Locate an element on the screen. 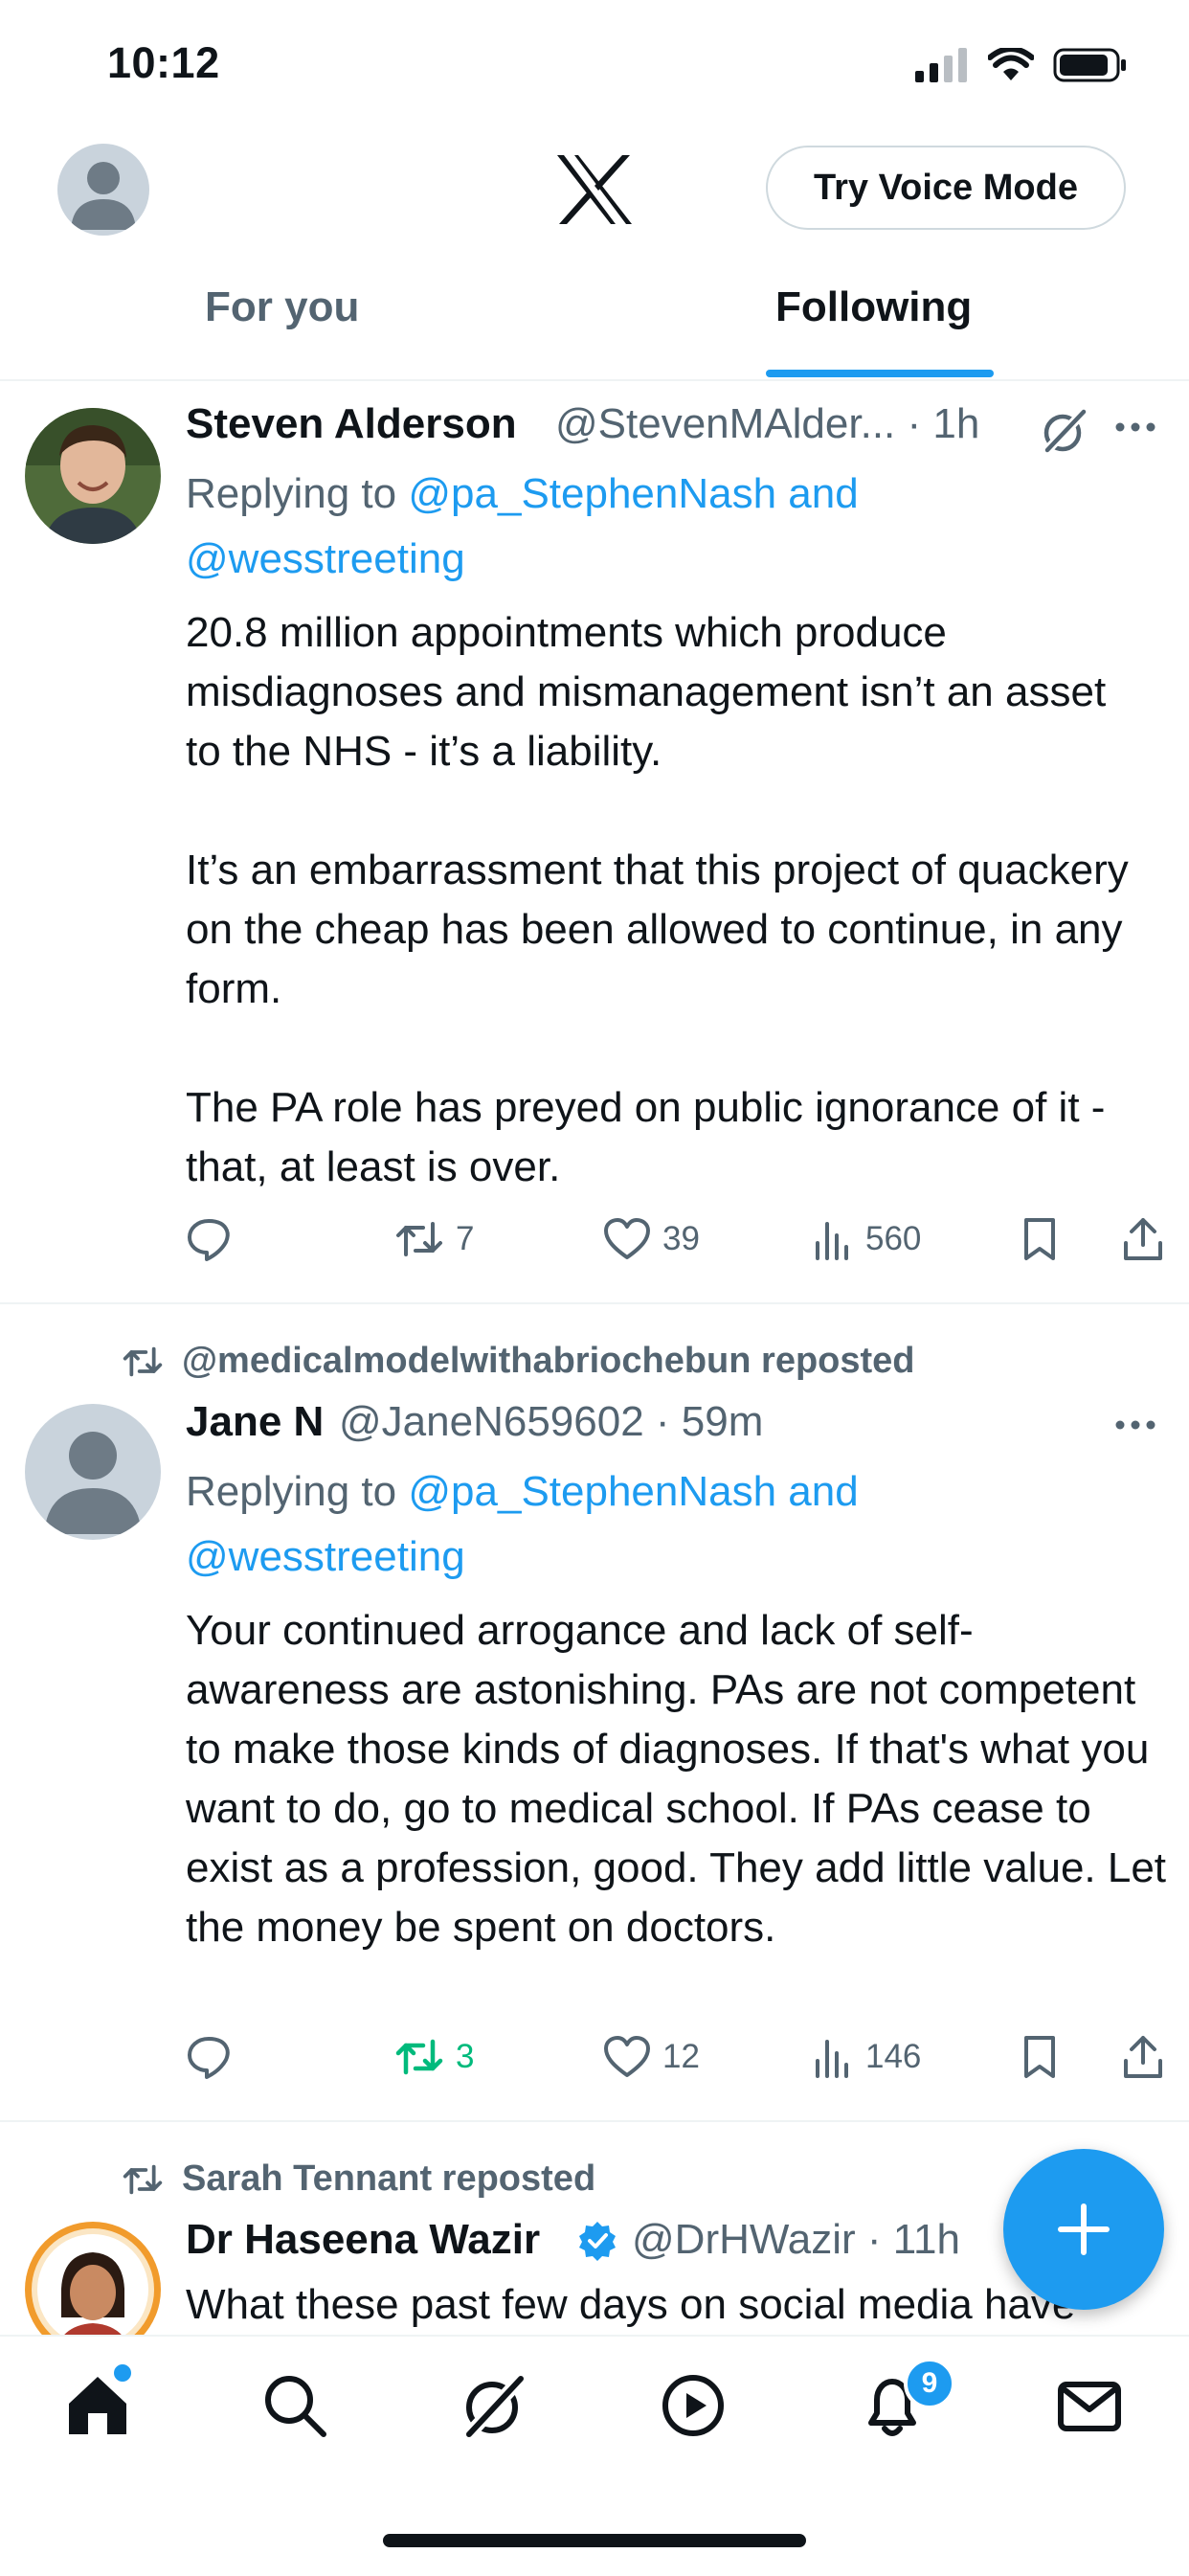 This screenshot has height=2576, width=1189. tab-following: Following is located at coordinates (873, 307).